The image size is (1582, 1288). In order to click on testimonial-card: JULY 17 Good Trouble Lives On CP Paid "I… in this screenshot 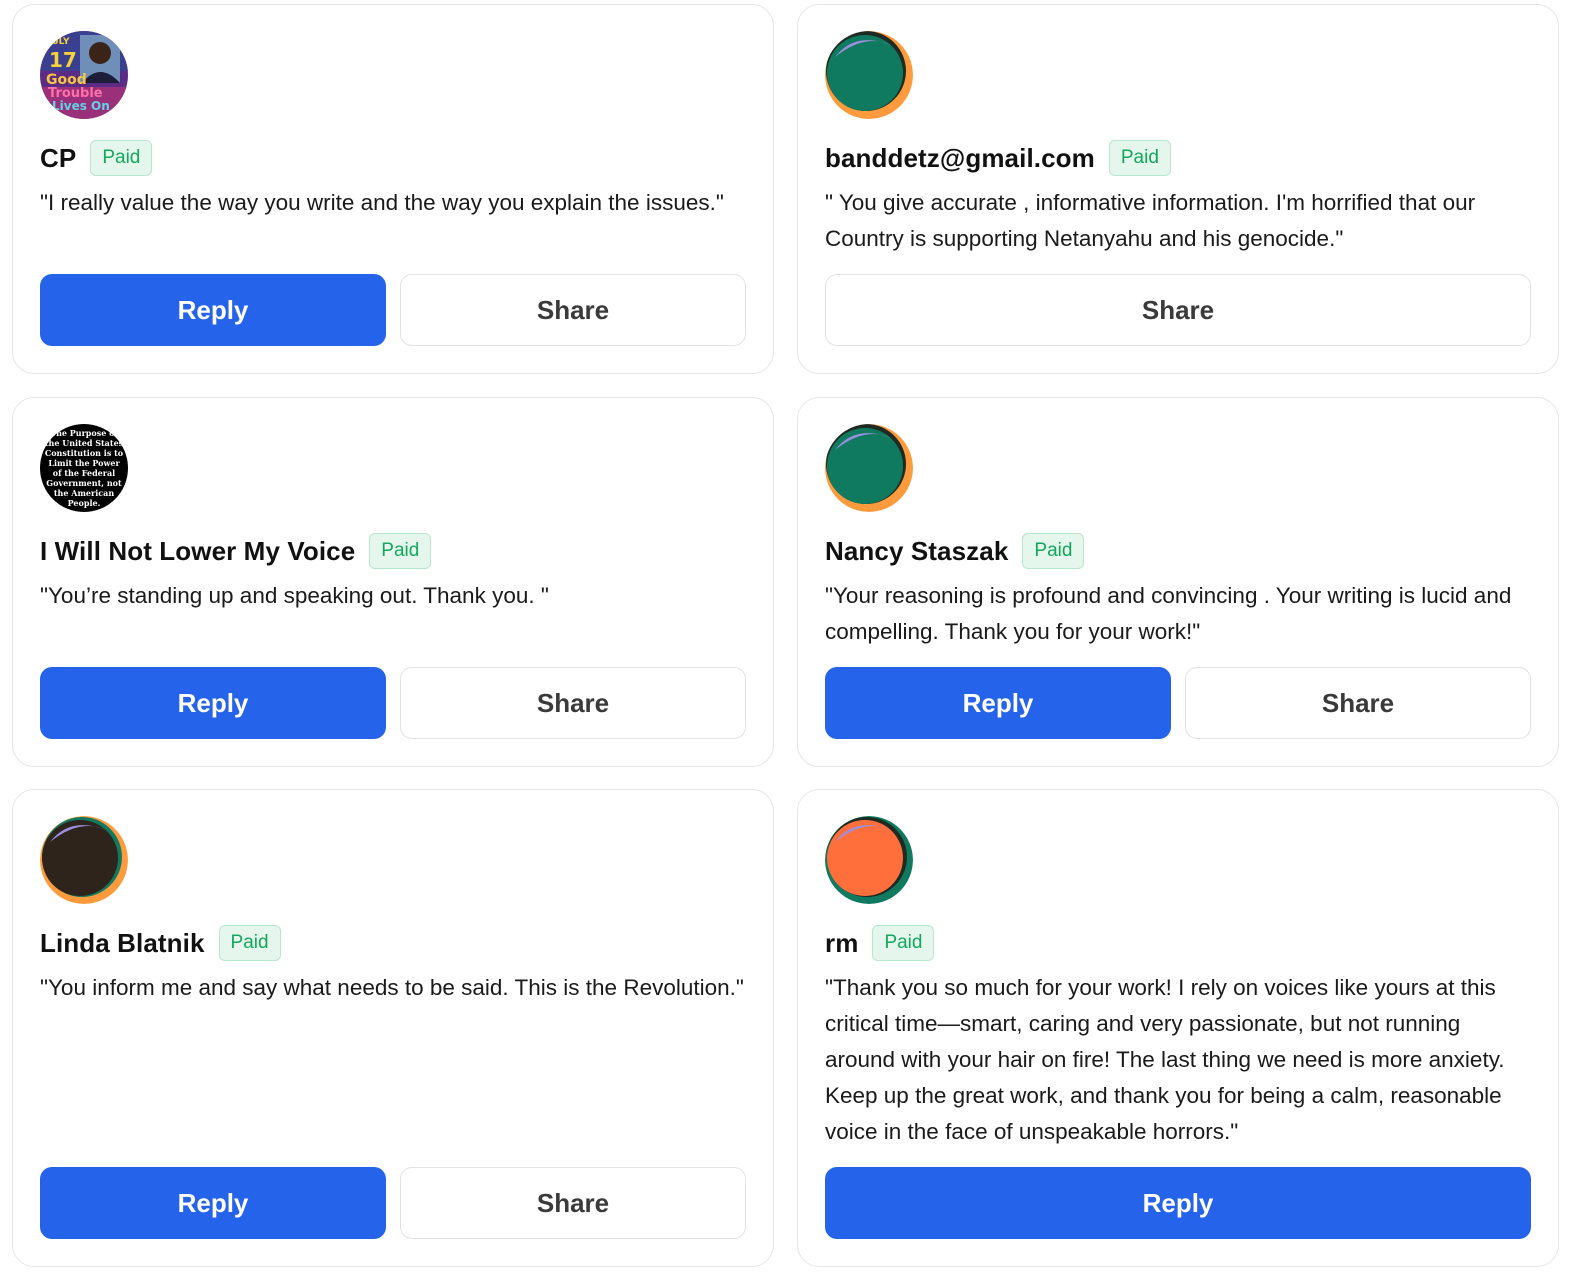, I will do `click(393, 189)`.